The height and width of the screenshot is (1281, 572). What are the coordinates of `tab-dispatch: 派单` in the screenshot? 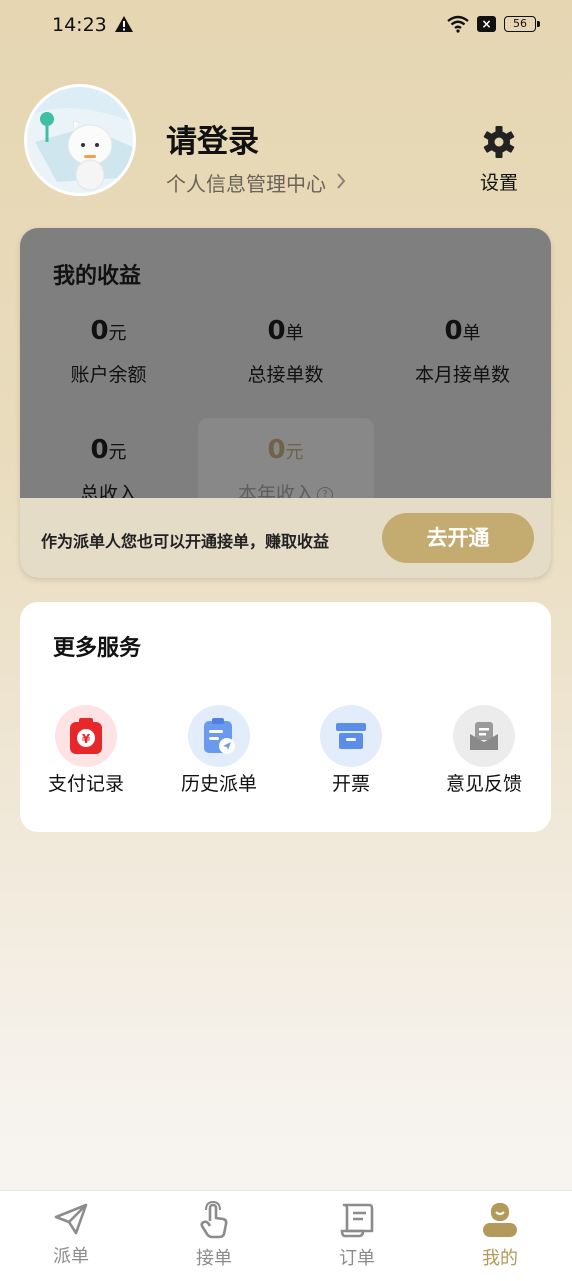 It's located at (71, 1234).